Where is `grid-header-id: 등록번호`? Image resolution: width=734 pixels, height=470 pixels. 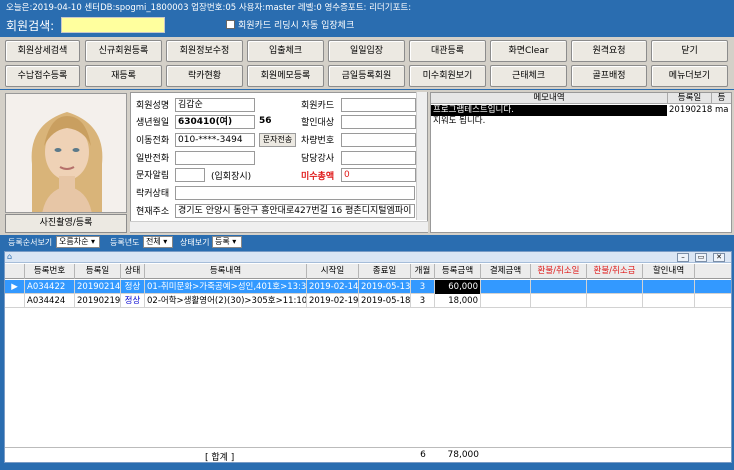 grid-header-id: 등록번호 is located at coordinates (50, 271).